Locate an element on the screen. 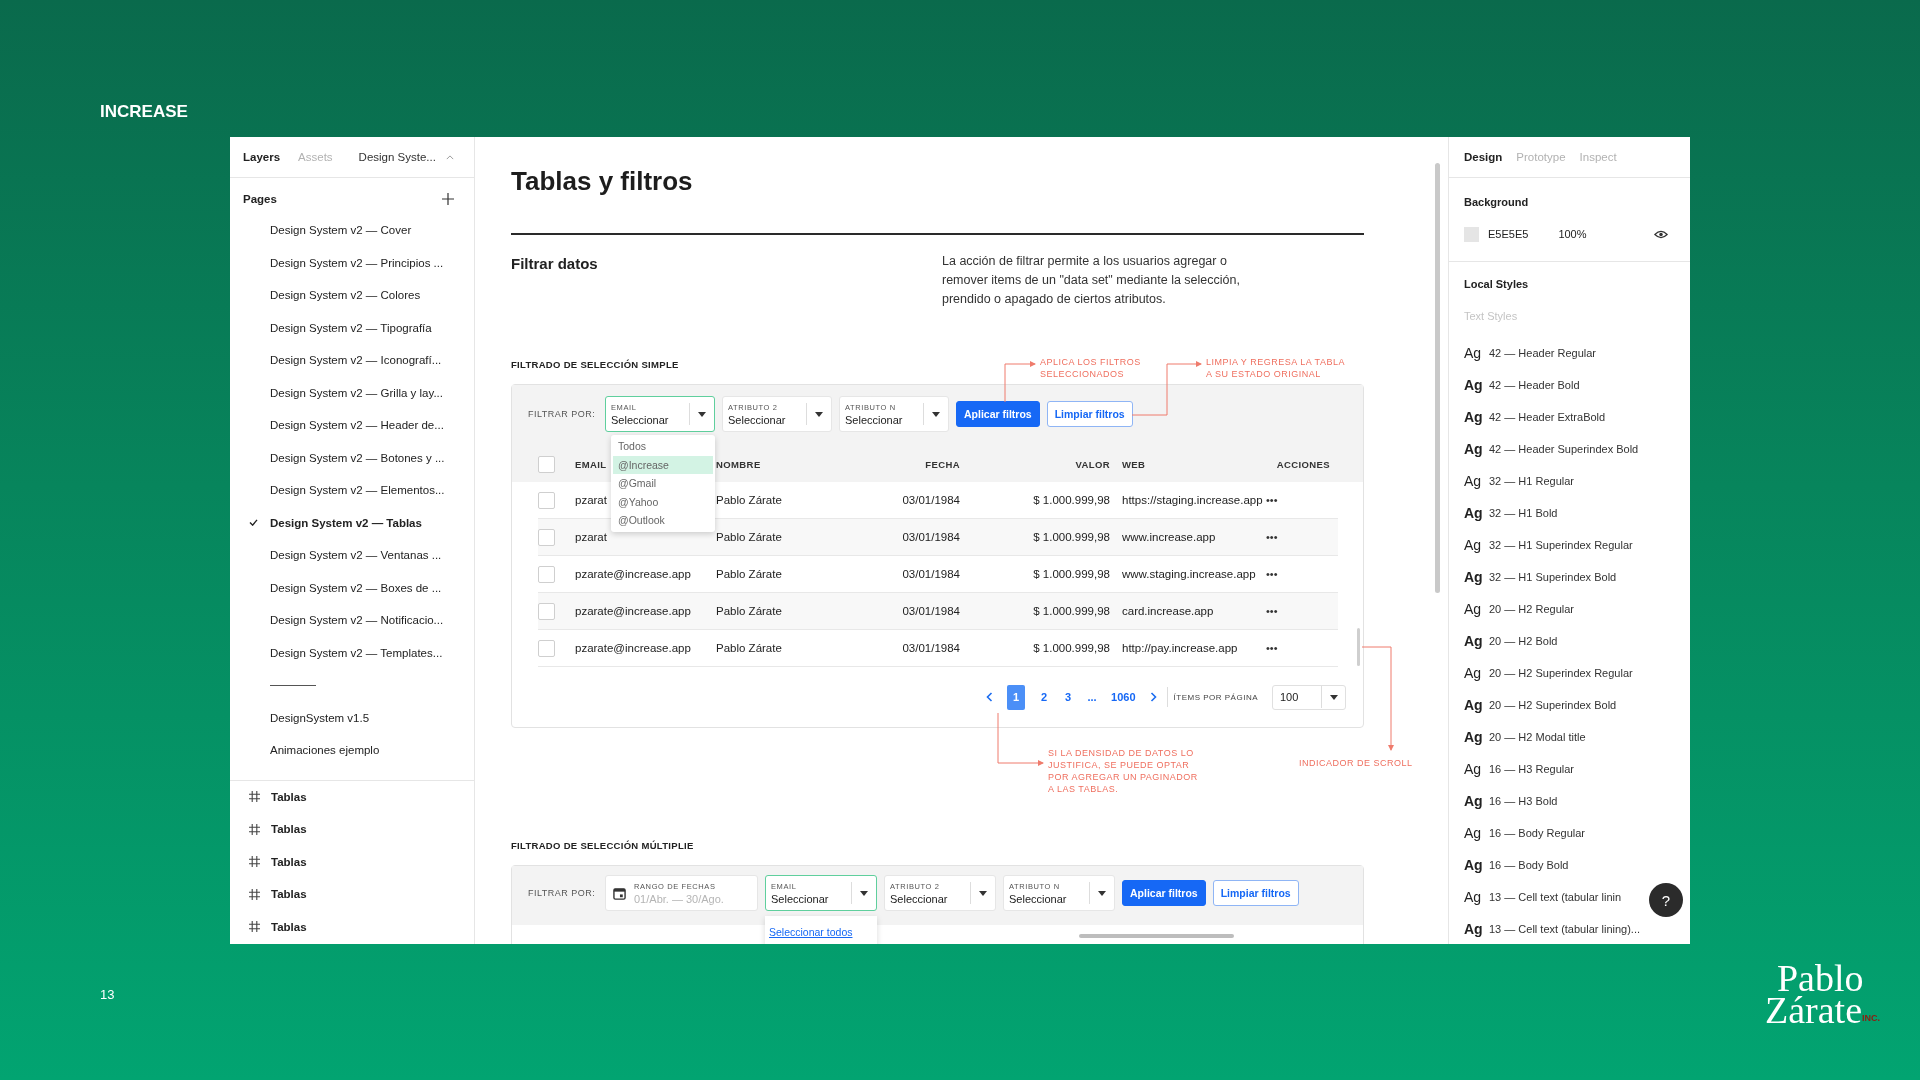 This screenshot has height=1080, width=1920. text-style-item: Ag 16 — Body Regular is located at coordinates (1524, 833).